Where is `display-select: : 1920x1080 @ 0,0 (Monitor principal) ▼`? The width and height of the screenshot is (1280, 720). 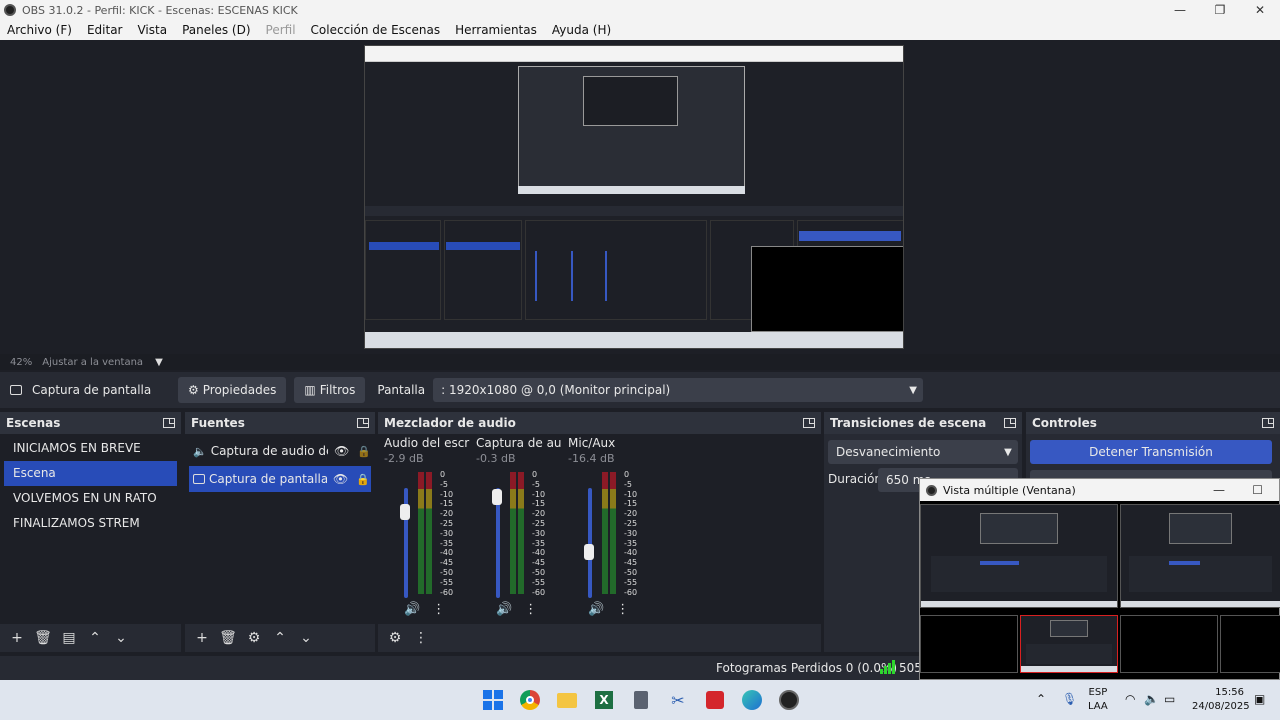
display-select: : 1920x1080 @ 0,0 (Monitor principal) ▼ is located at coordinates (678, 390).